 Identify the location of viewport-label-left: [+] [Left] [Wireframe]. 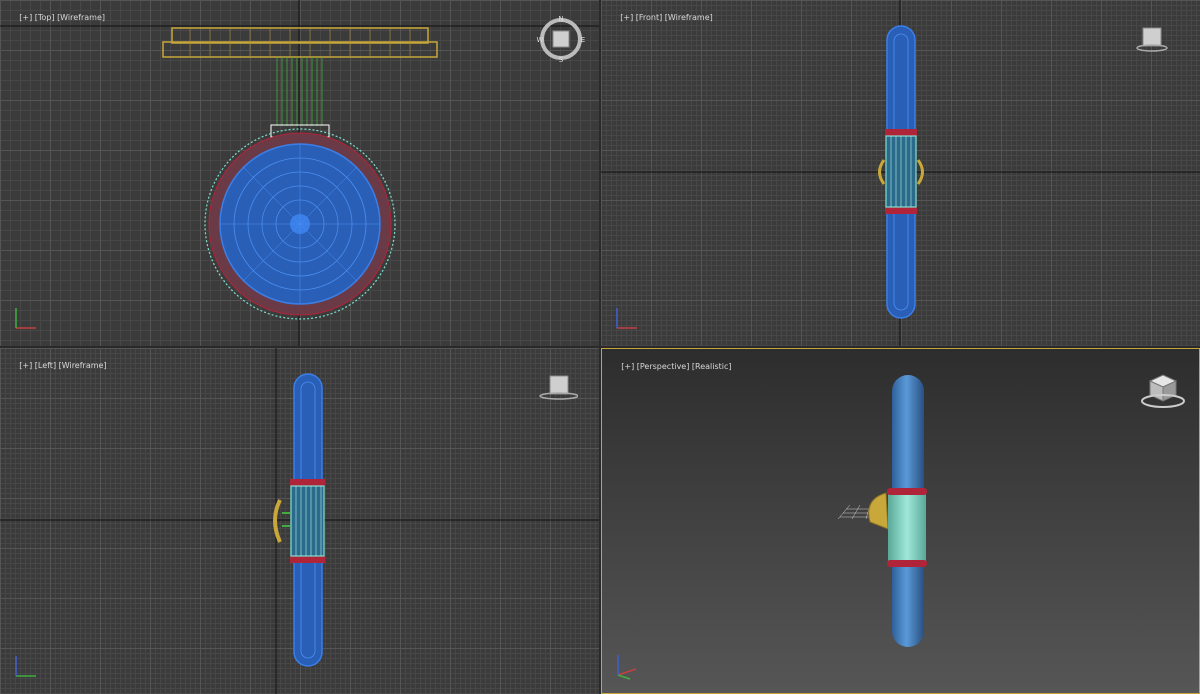
(55, 365).